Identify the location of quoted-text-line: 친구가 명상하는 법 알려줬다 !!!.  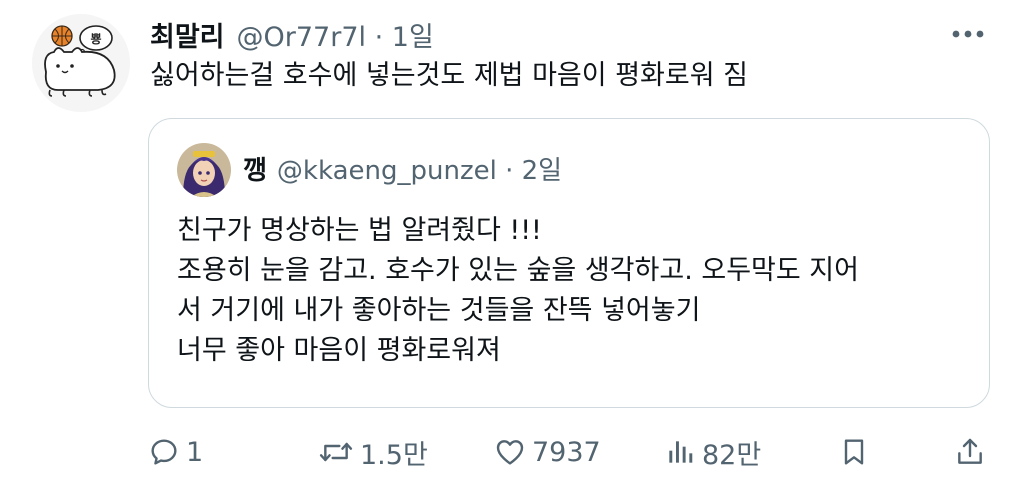
(359, 230).